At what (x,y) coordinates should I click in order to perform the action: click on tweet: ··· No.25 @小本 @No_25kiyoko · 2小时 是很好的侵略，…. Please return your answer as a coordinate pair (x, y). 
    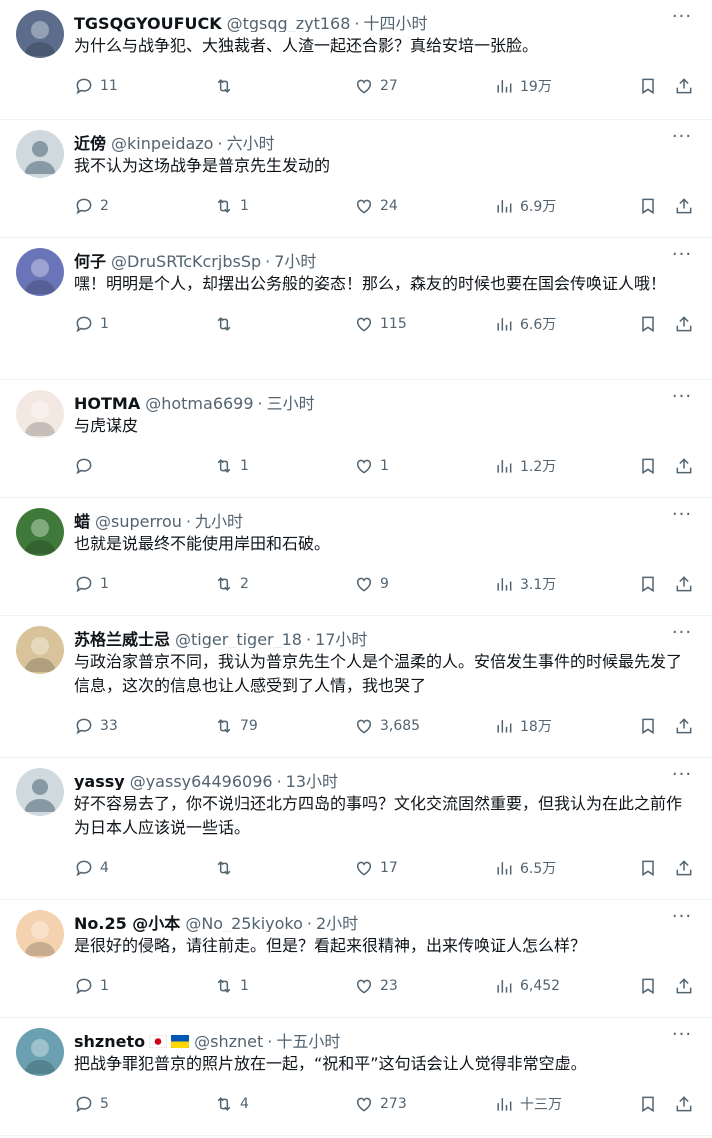
    Looking at the image, I should click on (356, 959).